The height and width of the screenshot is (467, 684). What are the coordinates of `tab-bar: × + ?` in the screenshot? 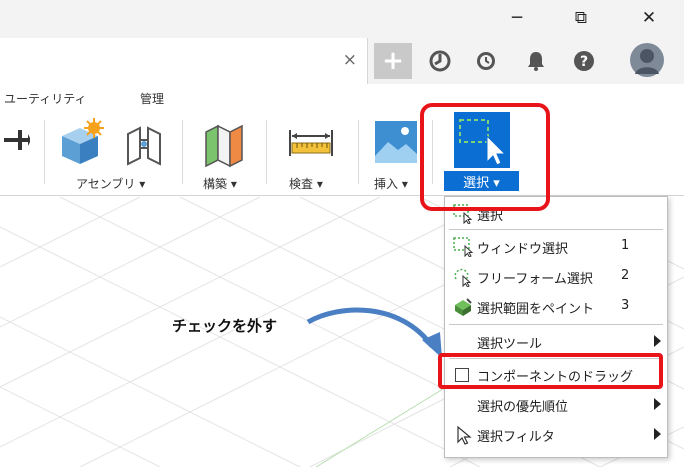 It's located at (342, 61).